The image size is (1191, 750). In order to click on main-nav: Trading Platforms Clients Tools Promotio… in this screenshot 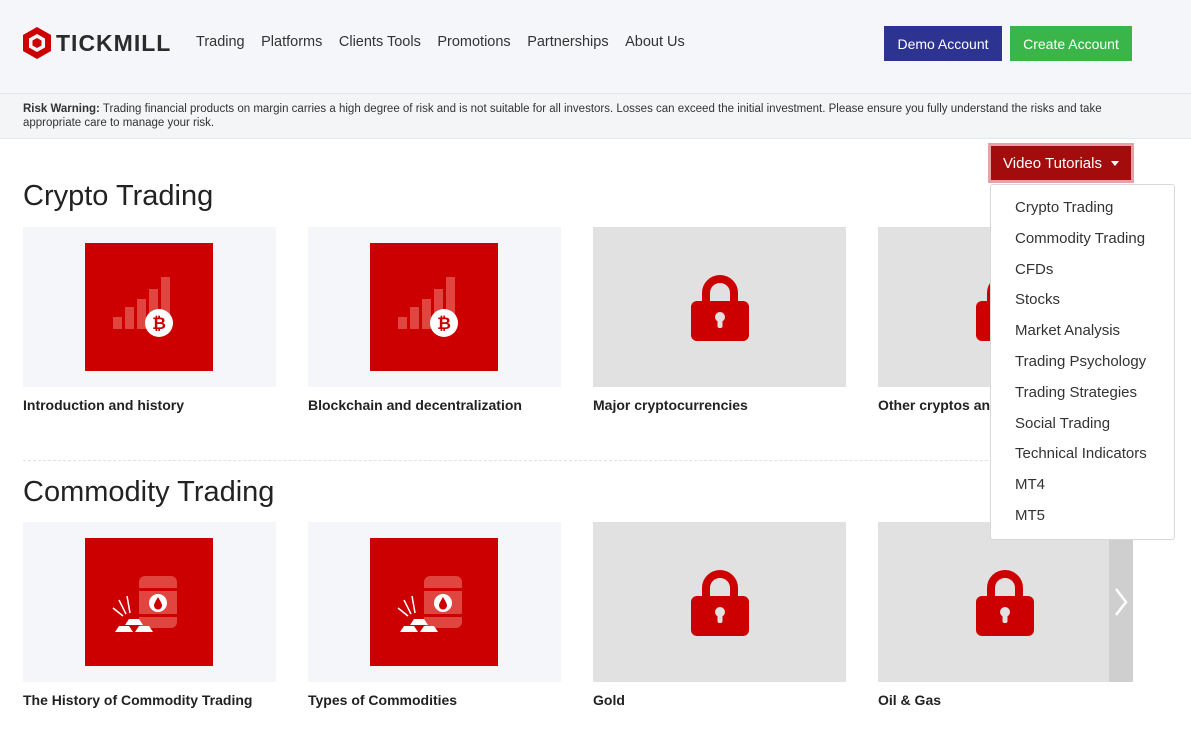, I will do `click(448, 42)`.